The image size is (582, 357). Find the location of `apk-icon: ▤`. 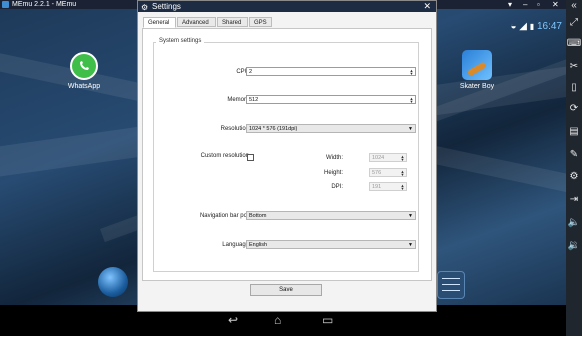

apk-icon: ▤ is located at coordinates (574, 132).